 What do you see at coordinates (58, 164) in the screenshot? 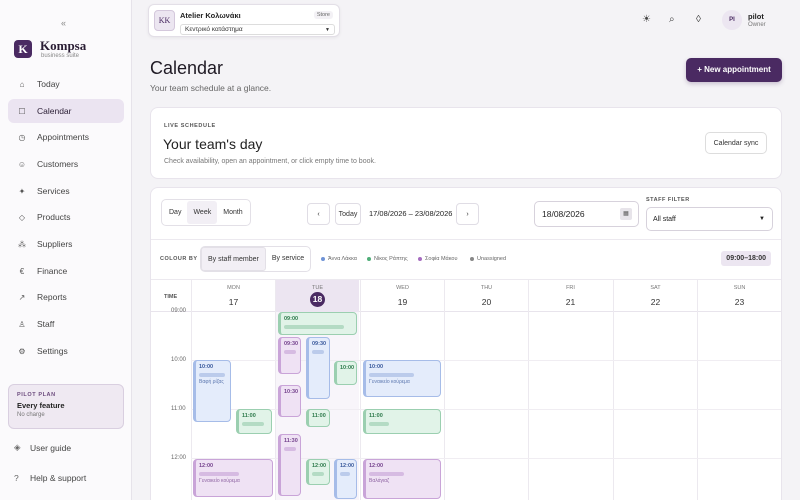
I see `sidebar-item-label: Customers` at bounding box center [58, 164].